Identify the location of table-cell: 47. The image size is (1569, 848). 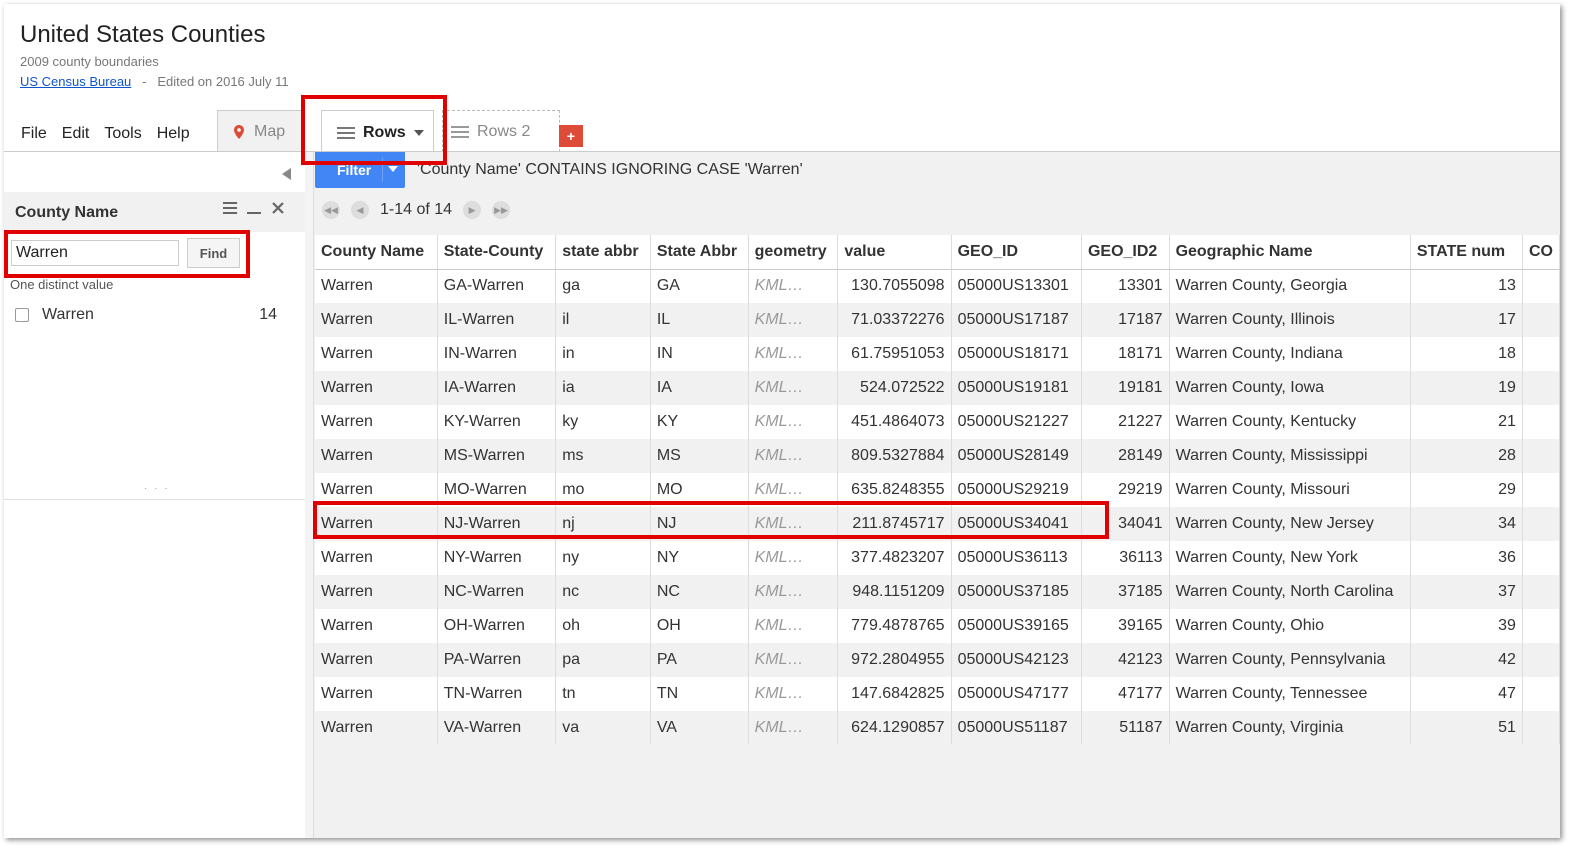
(1466, 694).